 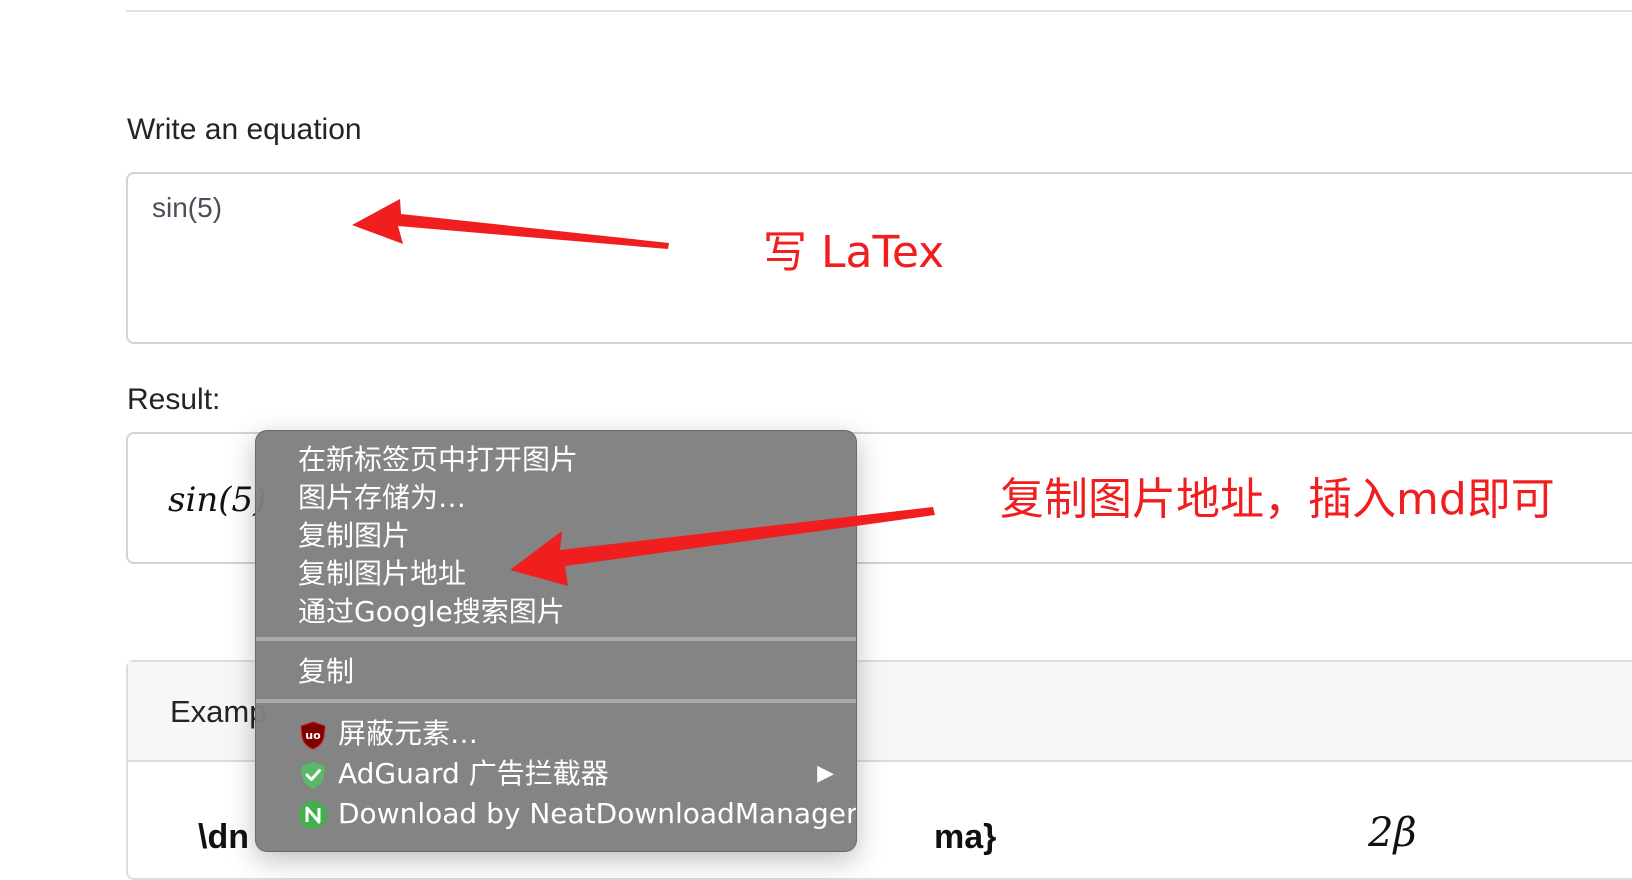 I want to click on menu-item-adguard: AdGuard 广告拦截器 ▶, so click(x=556, y=774).